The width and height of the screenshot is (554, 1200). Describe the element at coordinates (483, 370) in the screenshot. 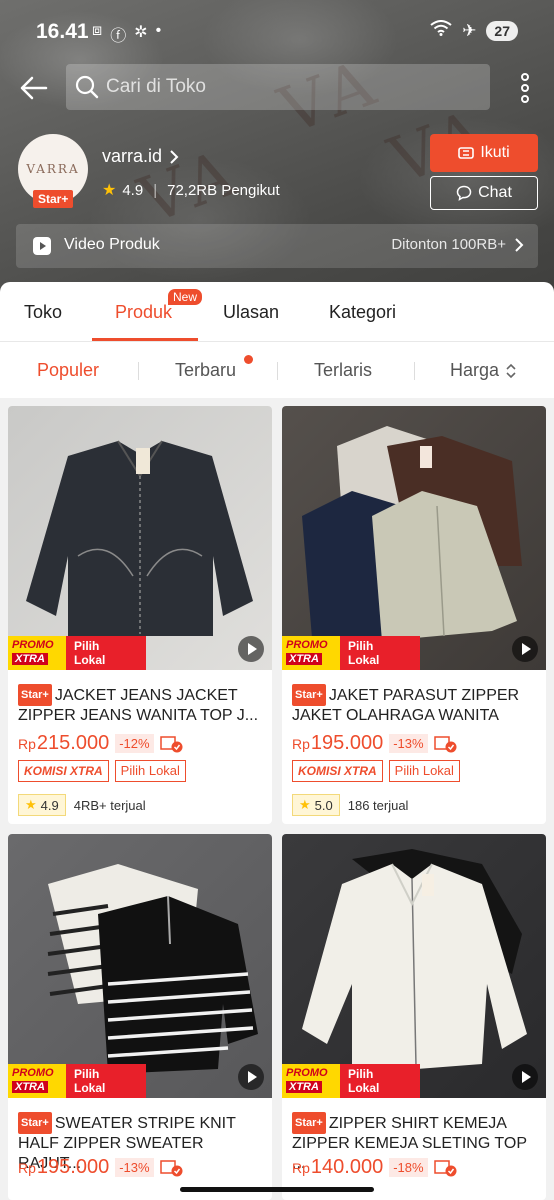

I see `sort-harga: Harga` at that location.